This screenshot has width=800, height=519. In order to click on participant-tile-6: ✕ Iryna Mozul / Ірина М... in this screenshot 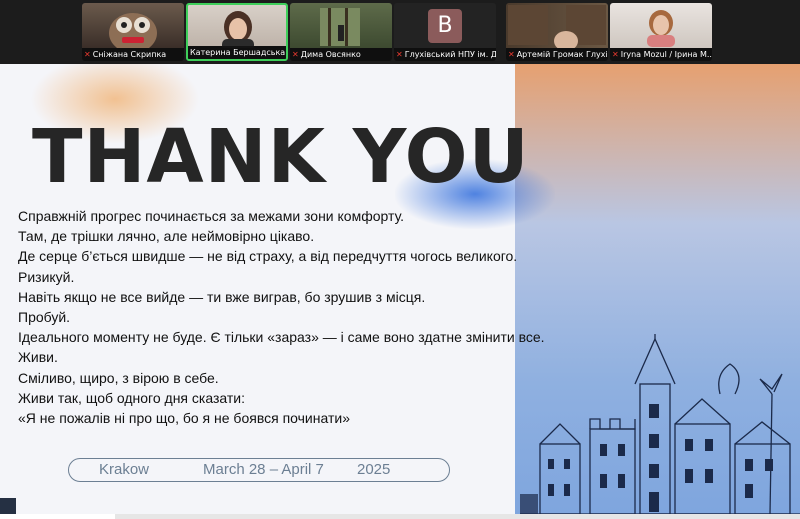, I will do `click(661, 32)`.